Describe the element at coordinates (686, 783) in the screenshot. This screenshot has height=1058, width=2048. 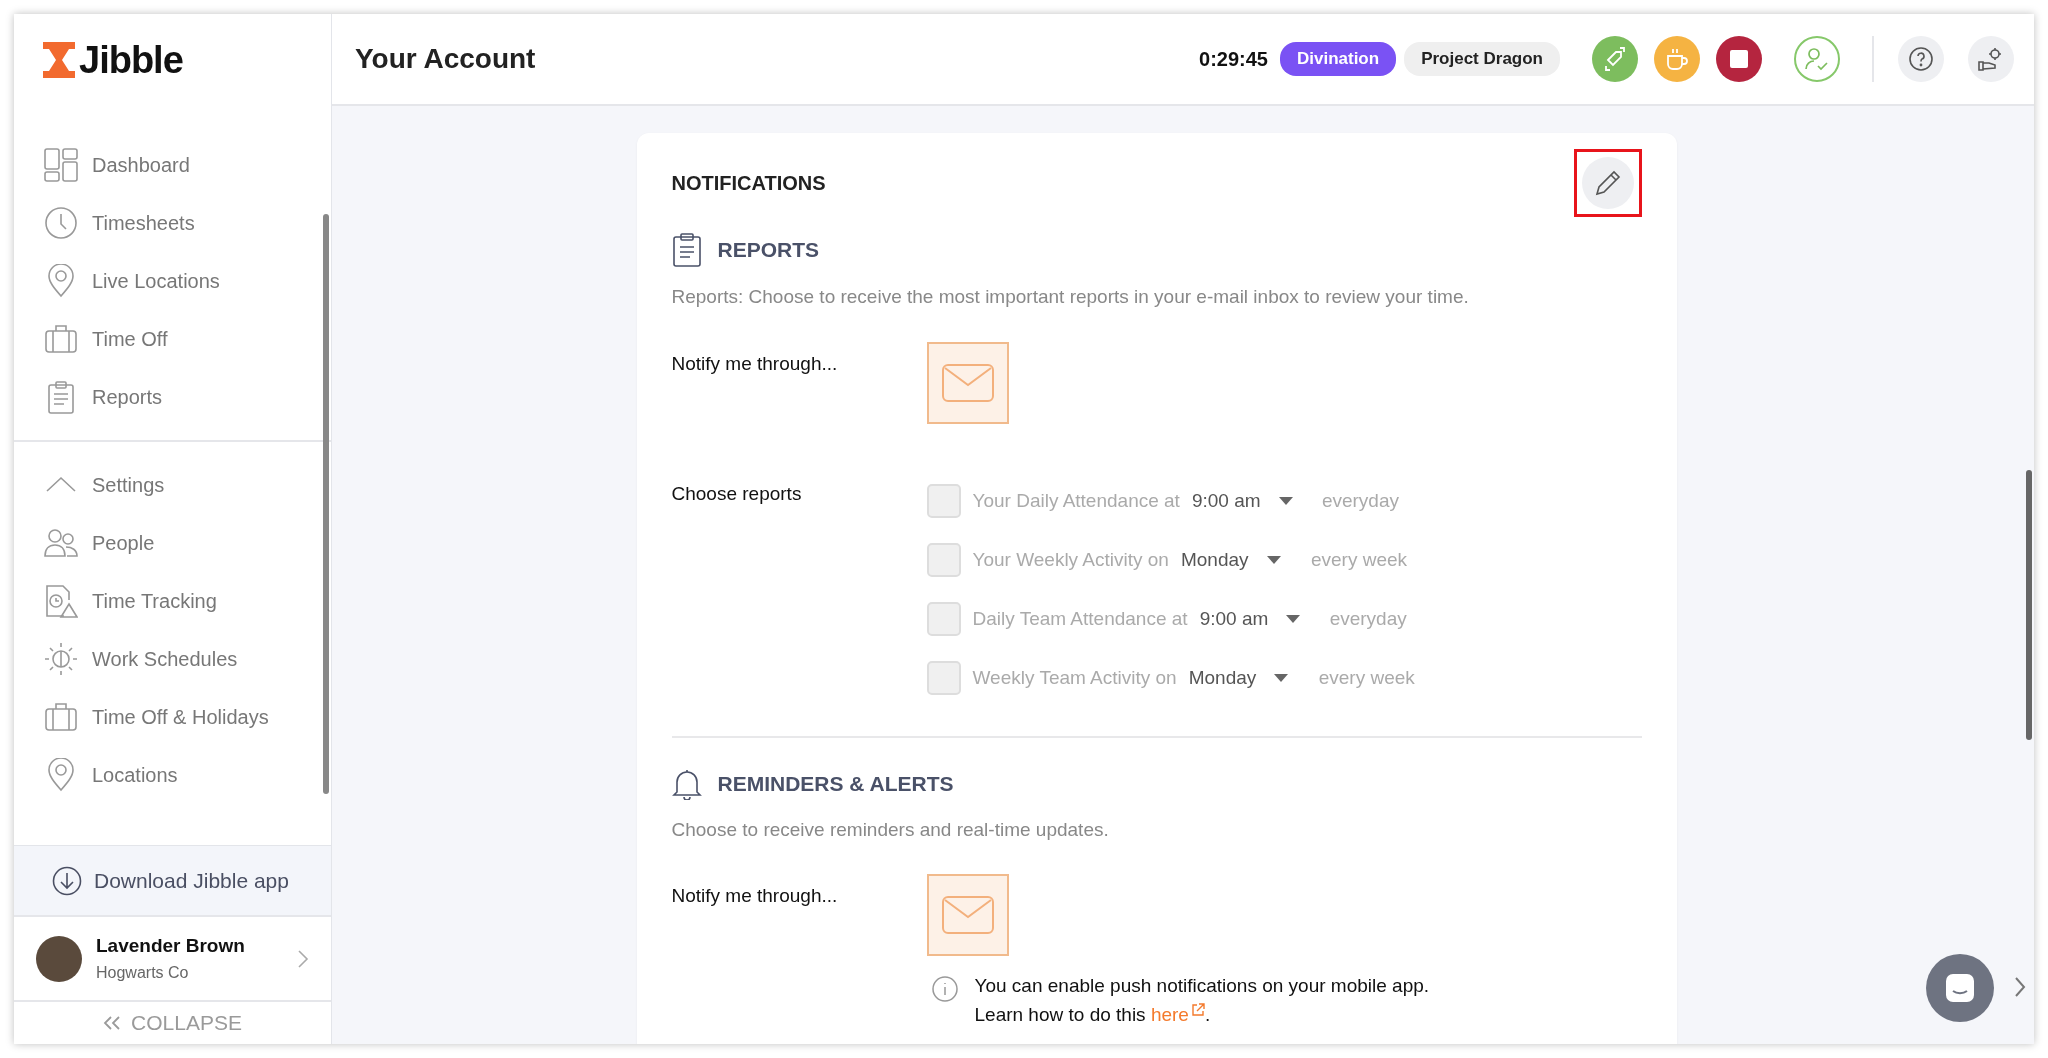
I see `bell-icon` at that location.